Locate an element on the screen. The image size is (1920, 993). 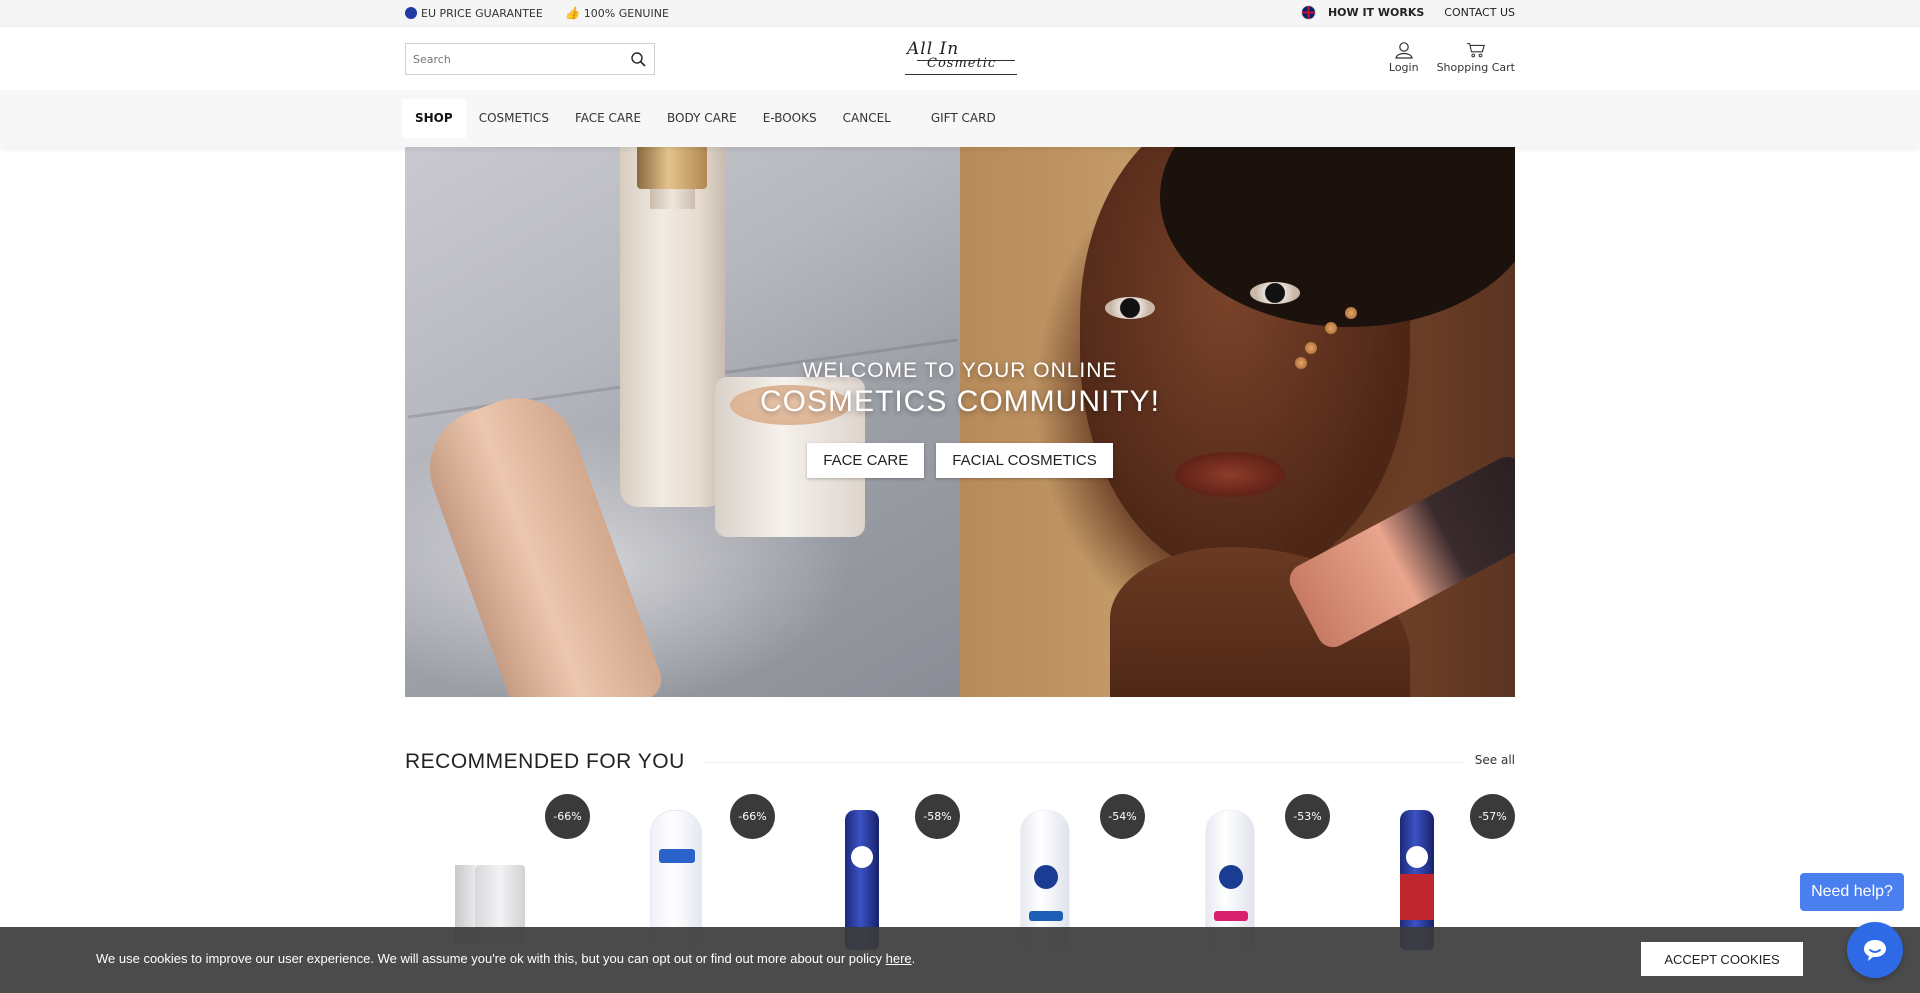
recommended-section: RECOMMENDED FOR YOU See all is located at coordinates (960, 762).